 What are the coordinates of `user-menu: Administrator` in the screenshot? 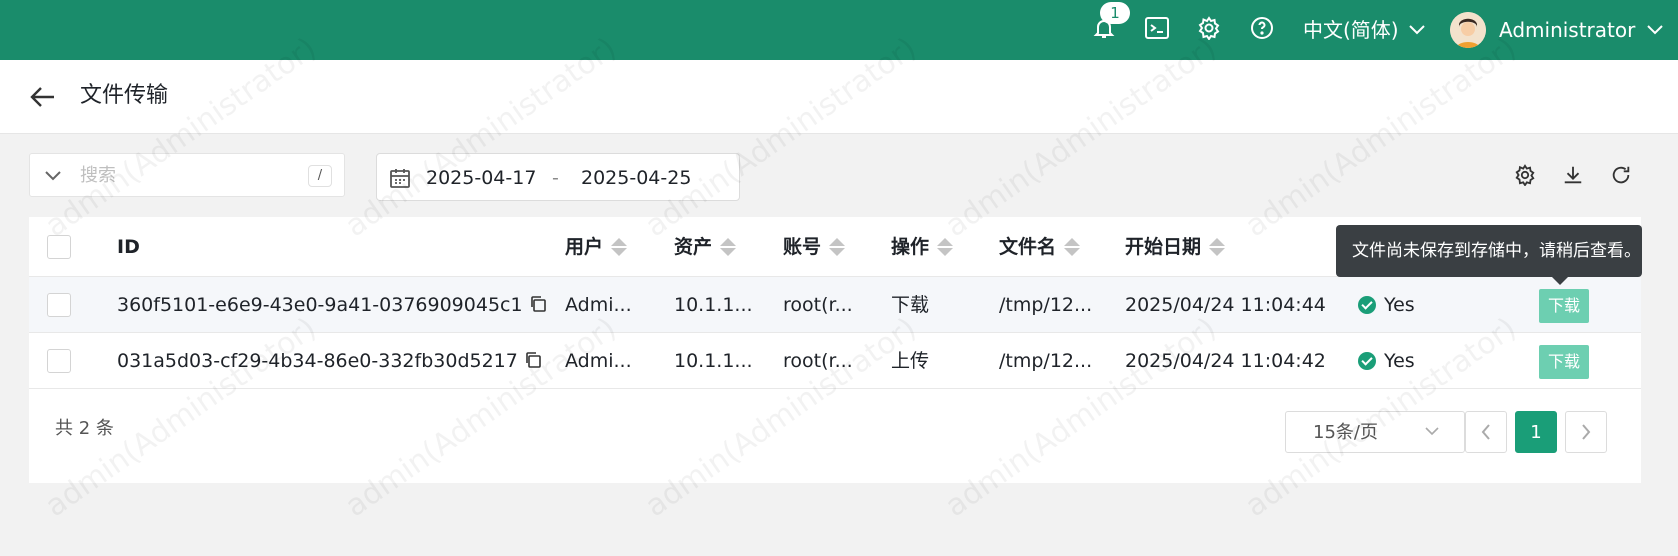 It's located at (1581, 30).